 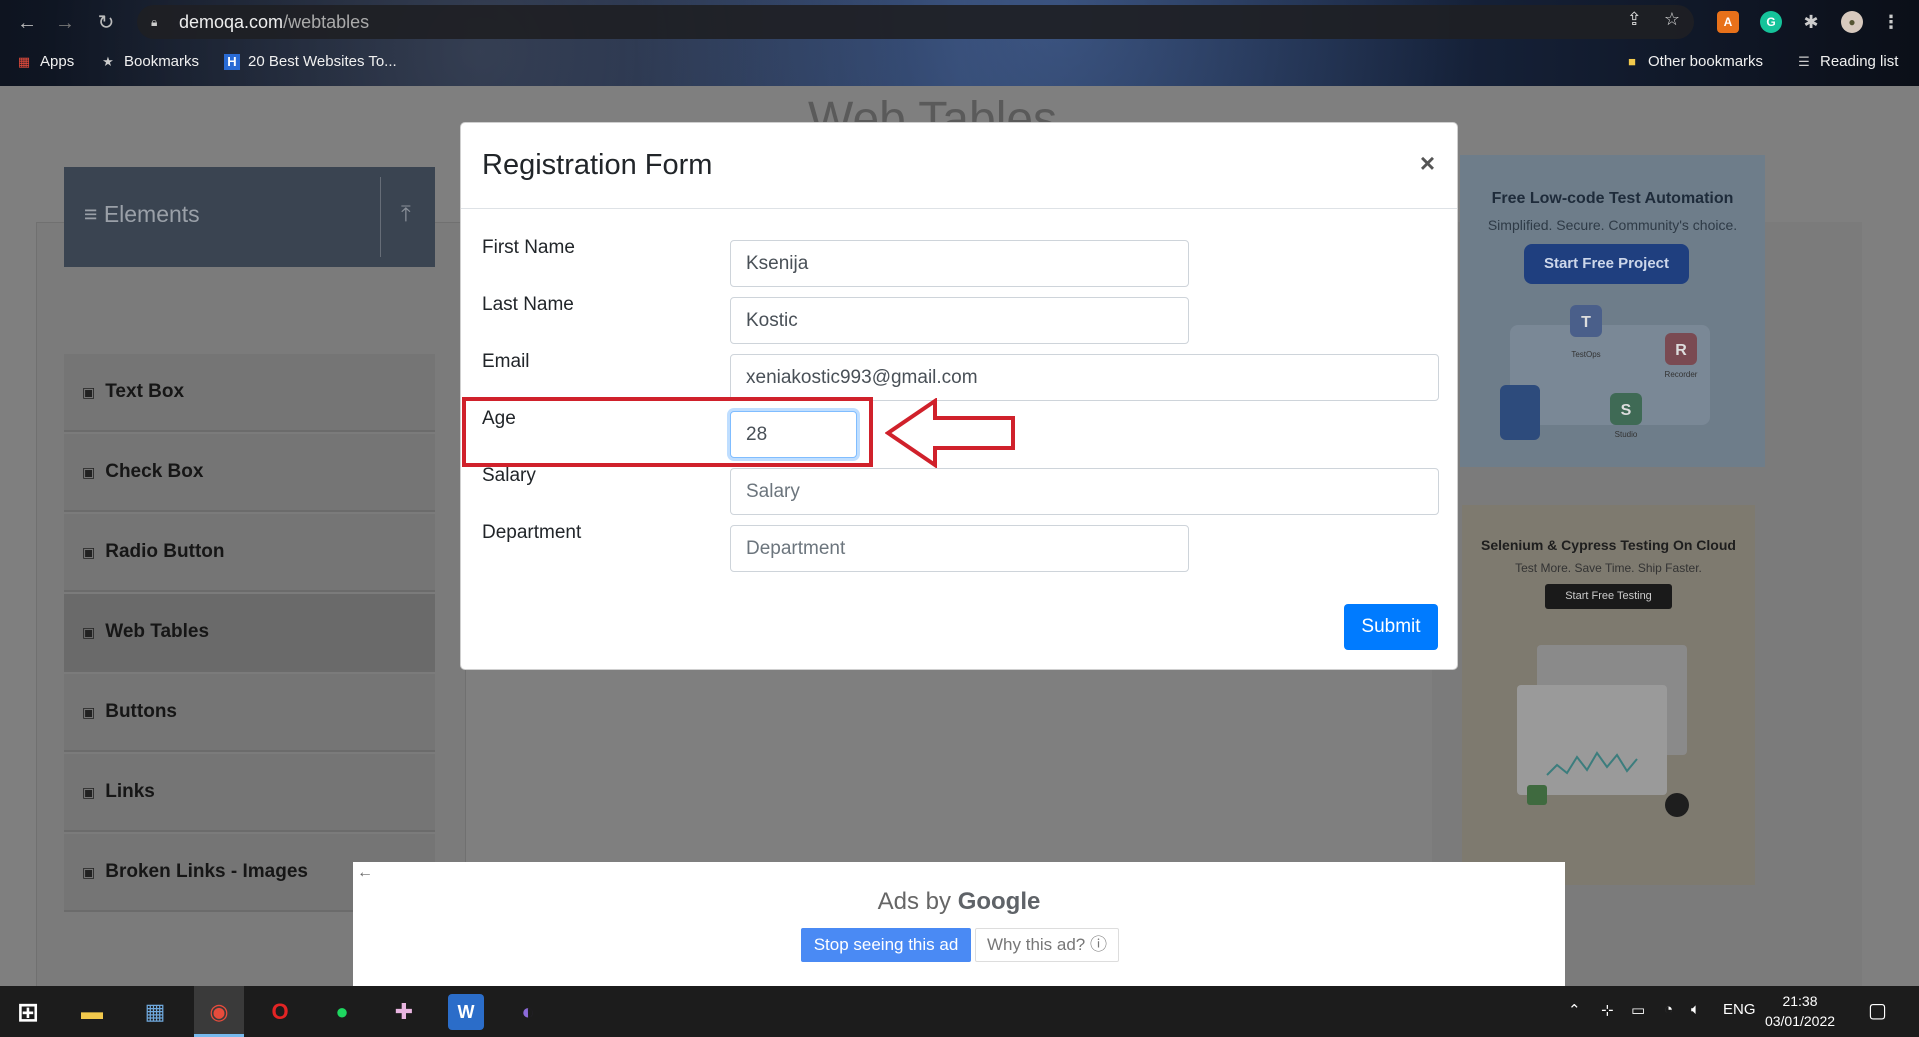 I want to click on reading-list: ☰ Reading list, so click(x=1847, y=61).